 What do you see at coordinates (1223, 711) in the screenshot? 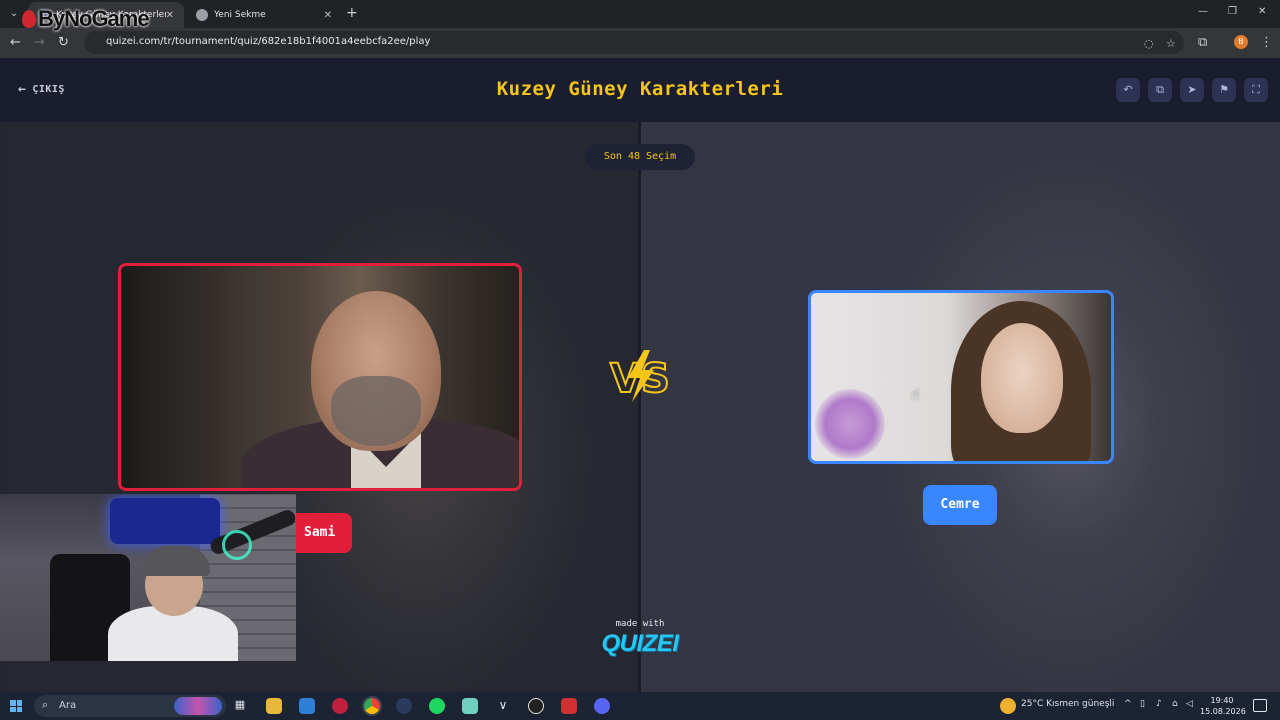
I see `clock-date: 15.08.2026` at bounding box center [1223, 711].